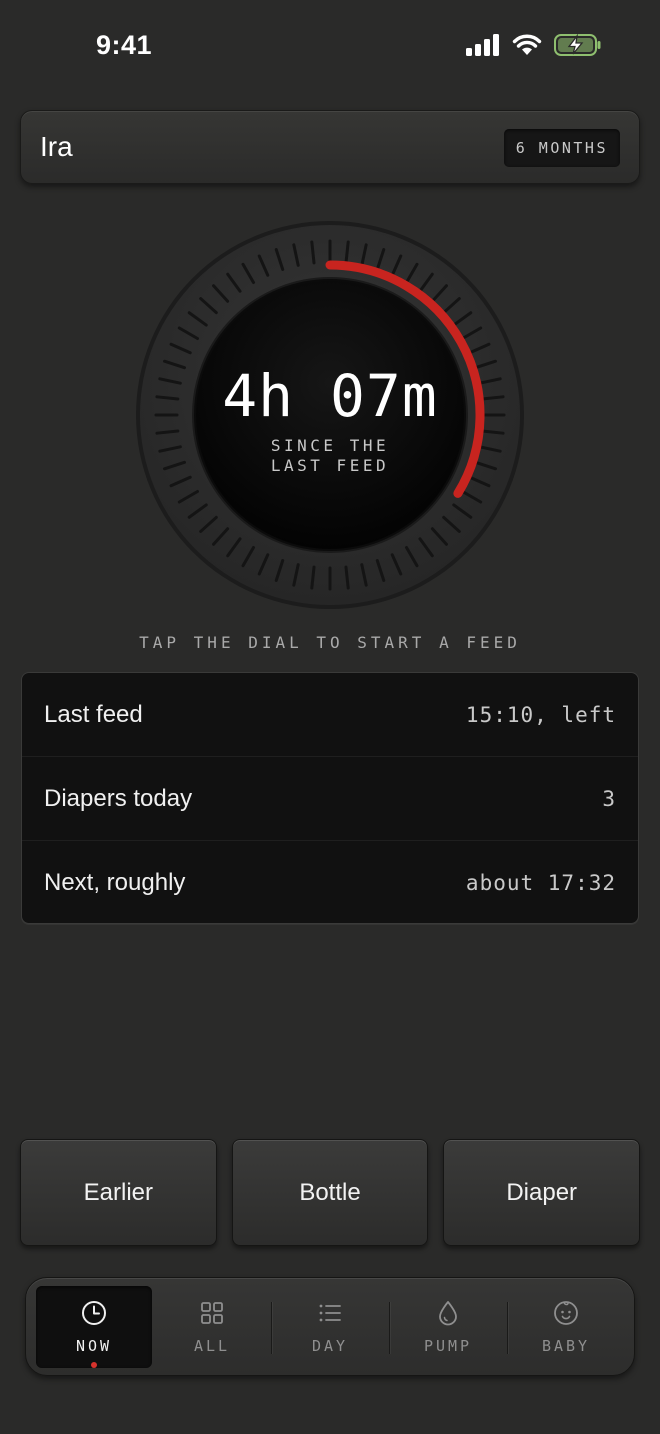  I want to click on elapsed-time: 4h 07m, so click(330, 396).